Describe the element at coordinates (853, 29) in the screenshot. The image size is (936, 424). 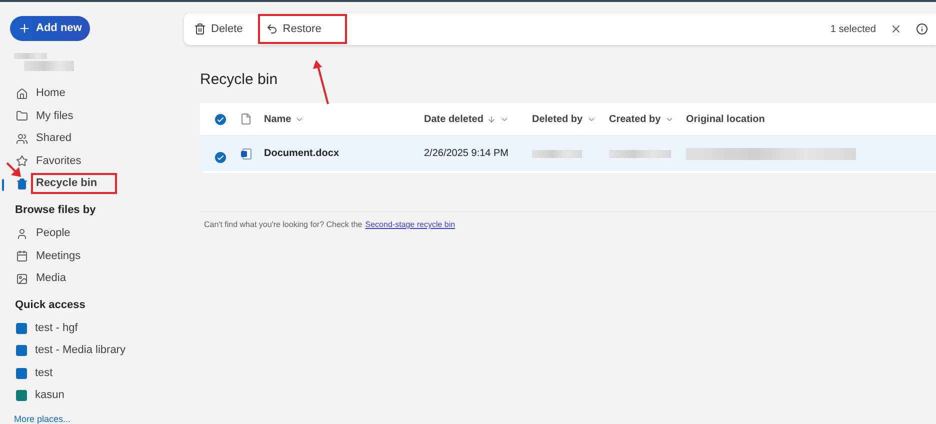
I see `selection-count: 1 selected` at that location.